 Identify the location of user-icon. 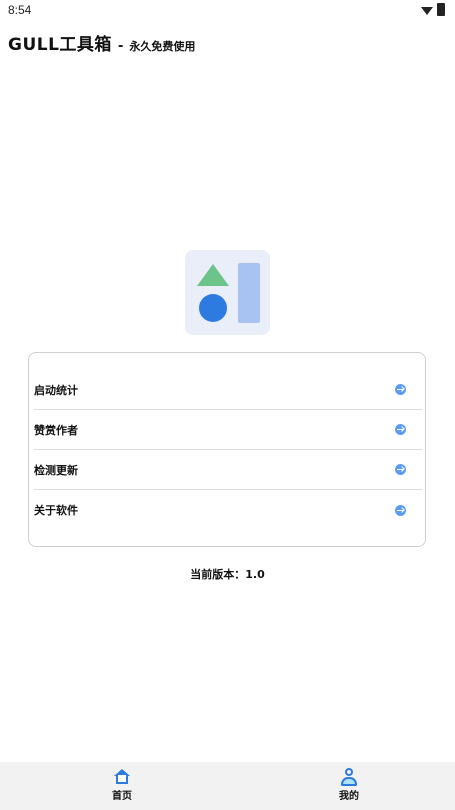
(349, 777).